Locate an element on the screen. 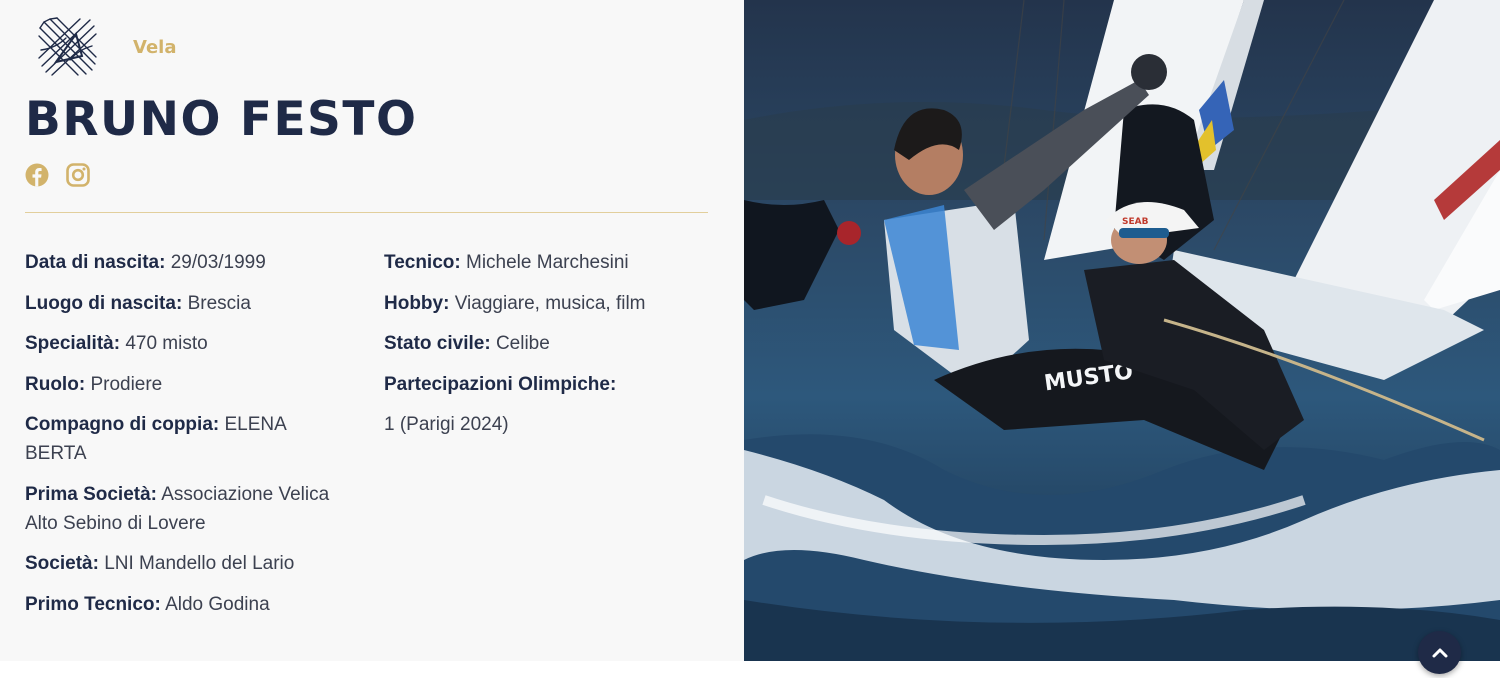  detail-label: Primo Tecnico: is located at coordinates (93, 604).